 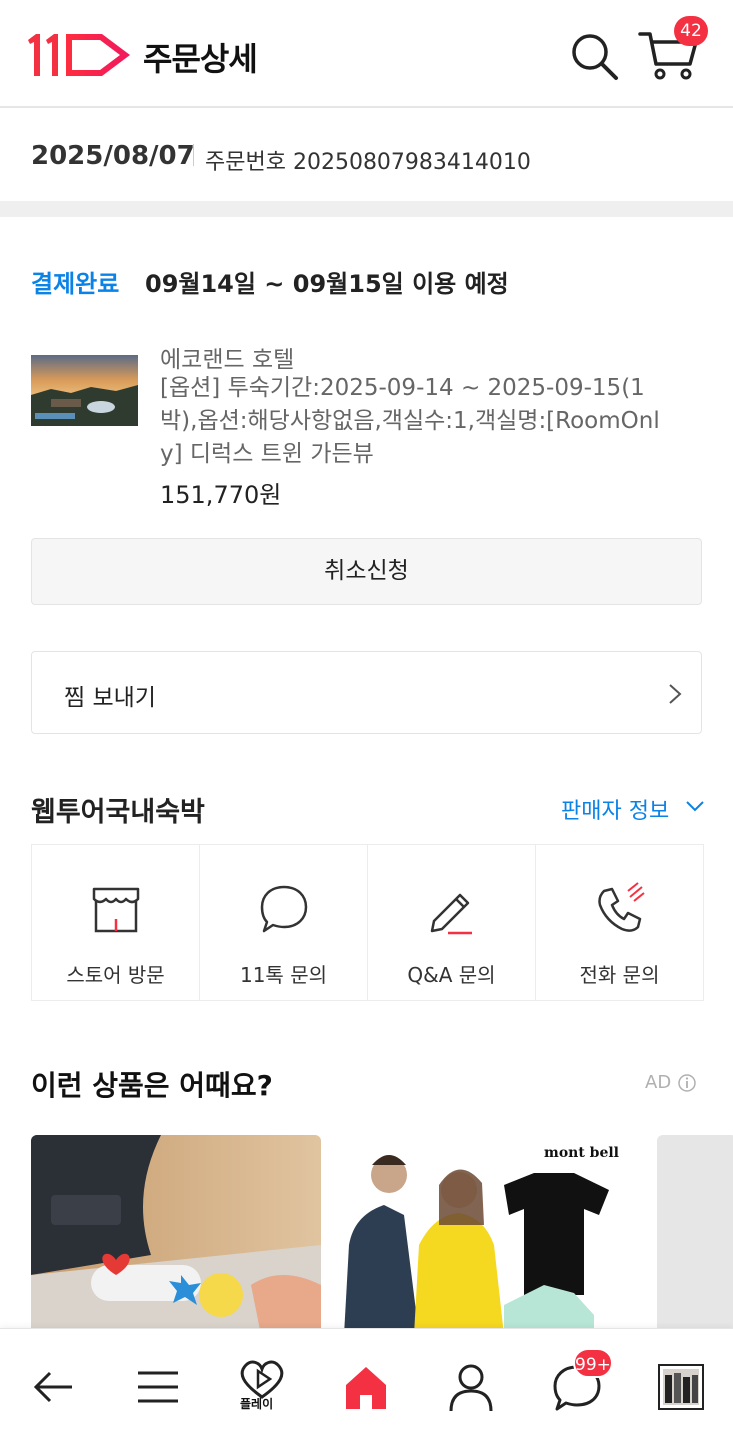 What do you see at coordinates (593, 1363) in the screenshot?
I see `talk-count-badge: 99+` at bounding box center [593, 1363].